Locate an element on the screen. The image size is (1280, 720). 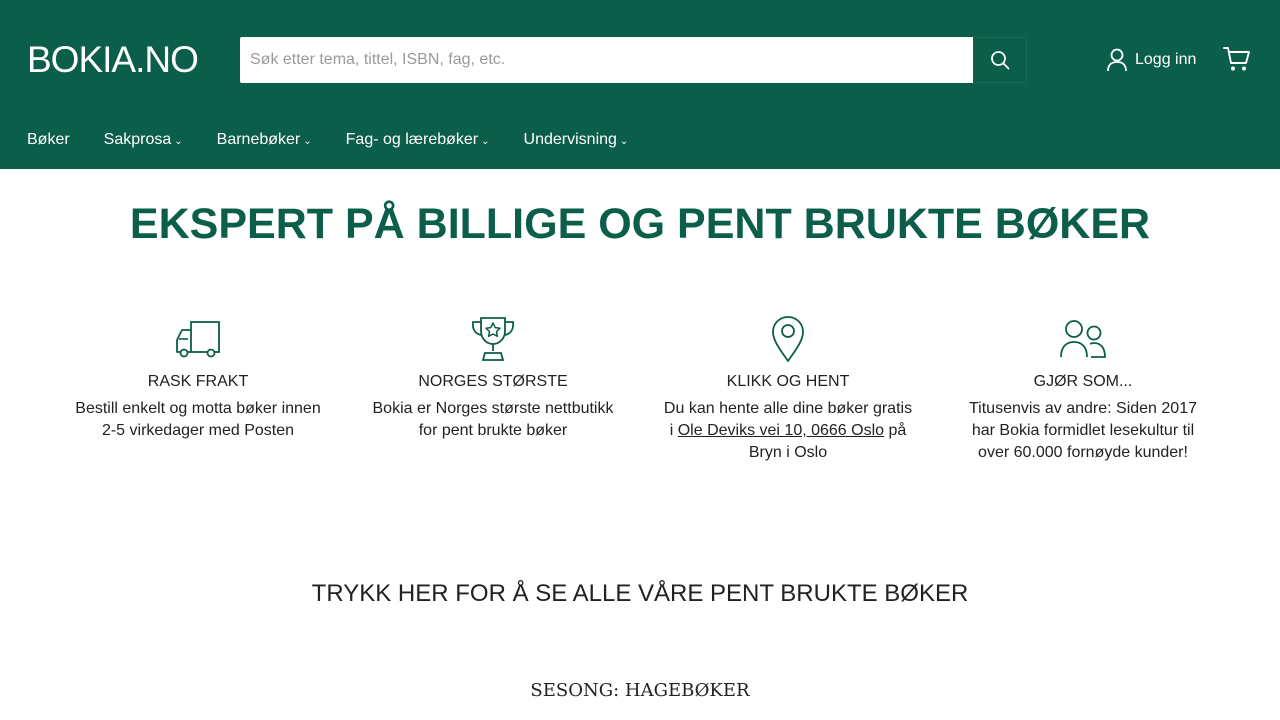
season-heading: SESONG: HAGEBØKER is located at coordinates (640, 690).